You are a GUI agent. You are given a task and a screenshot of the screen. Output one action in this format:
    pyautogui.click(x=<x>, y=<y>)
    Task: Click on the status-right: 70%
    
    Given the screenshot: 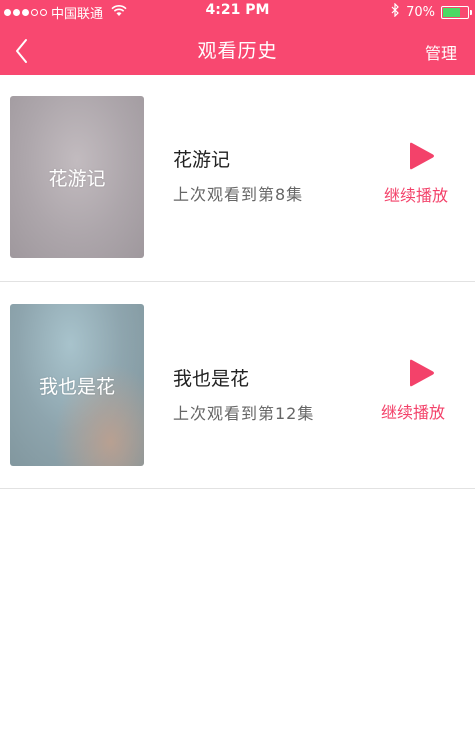 What is the action you would take?
    pyautogui.click(x=431, y=11)
    